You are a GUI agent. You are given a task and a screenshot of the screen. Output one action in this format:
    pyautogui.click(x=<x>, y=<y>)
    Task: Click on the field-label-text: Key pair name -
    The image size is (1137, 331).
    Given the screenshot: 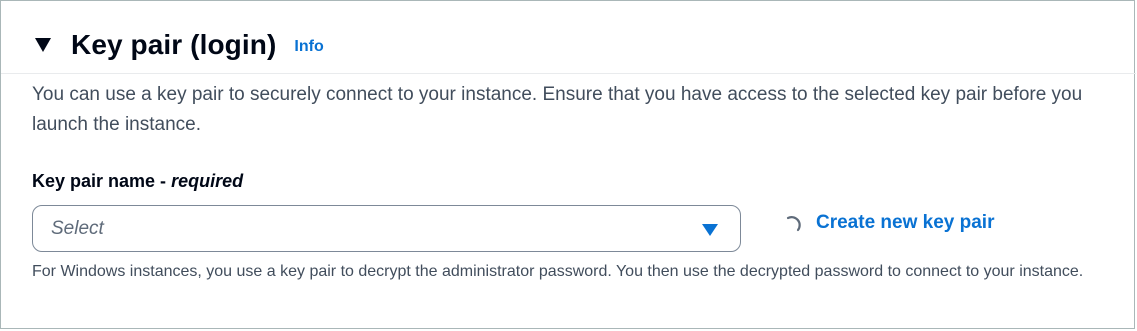 What is the action you would take?
    pyautogui.click(x=102, y=181)
    